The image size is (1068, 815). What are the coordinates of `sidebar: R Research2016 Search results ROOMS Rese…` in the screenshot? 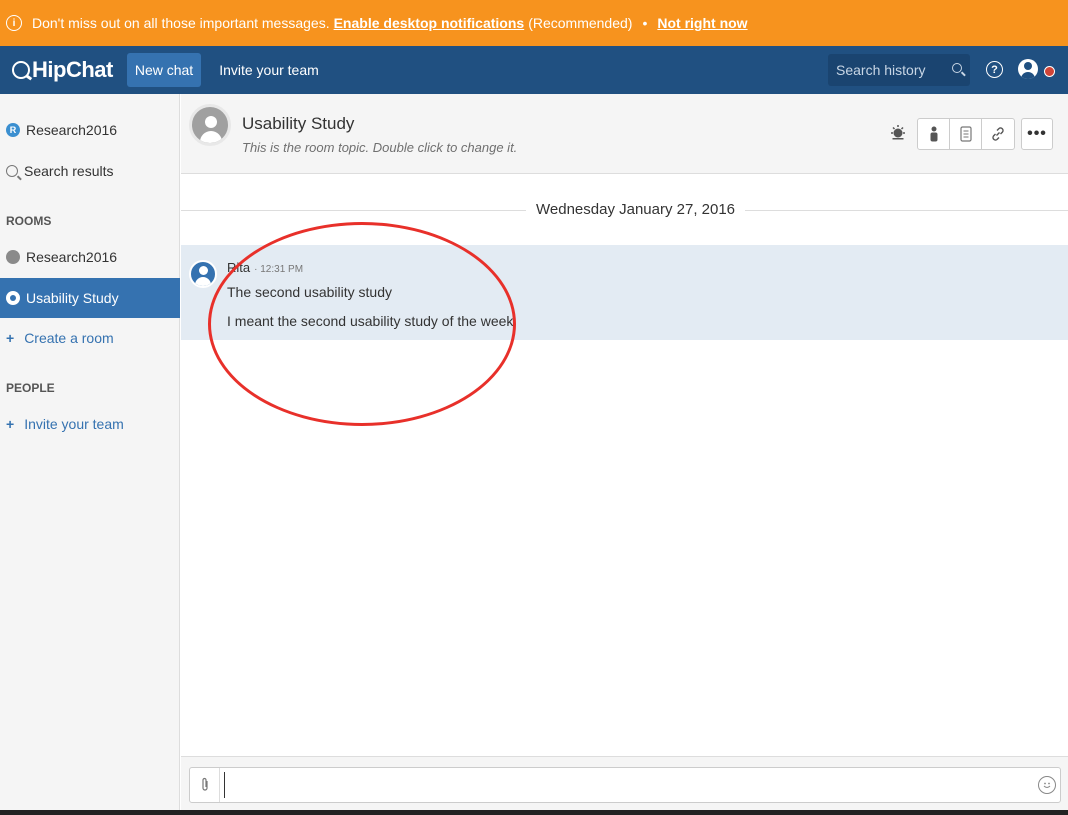 It's located at (90, 454).